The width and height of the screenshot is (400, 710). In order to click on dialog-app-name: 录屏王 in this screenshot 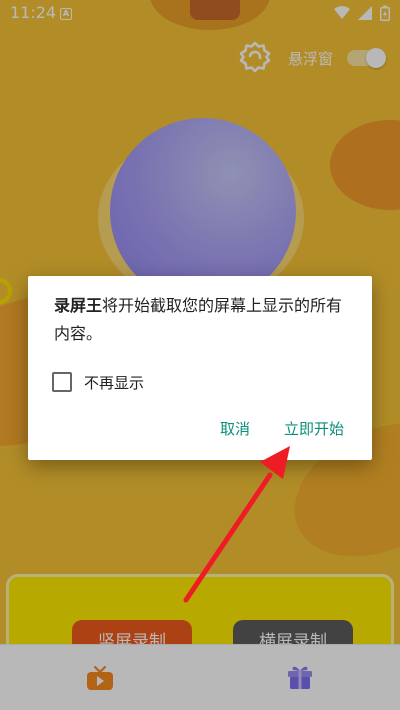, I will do `click(78, 305)`.